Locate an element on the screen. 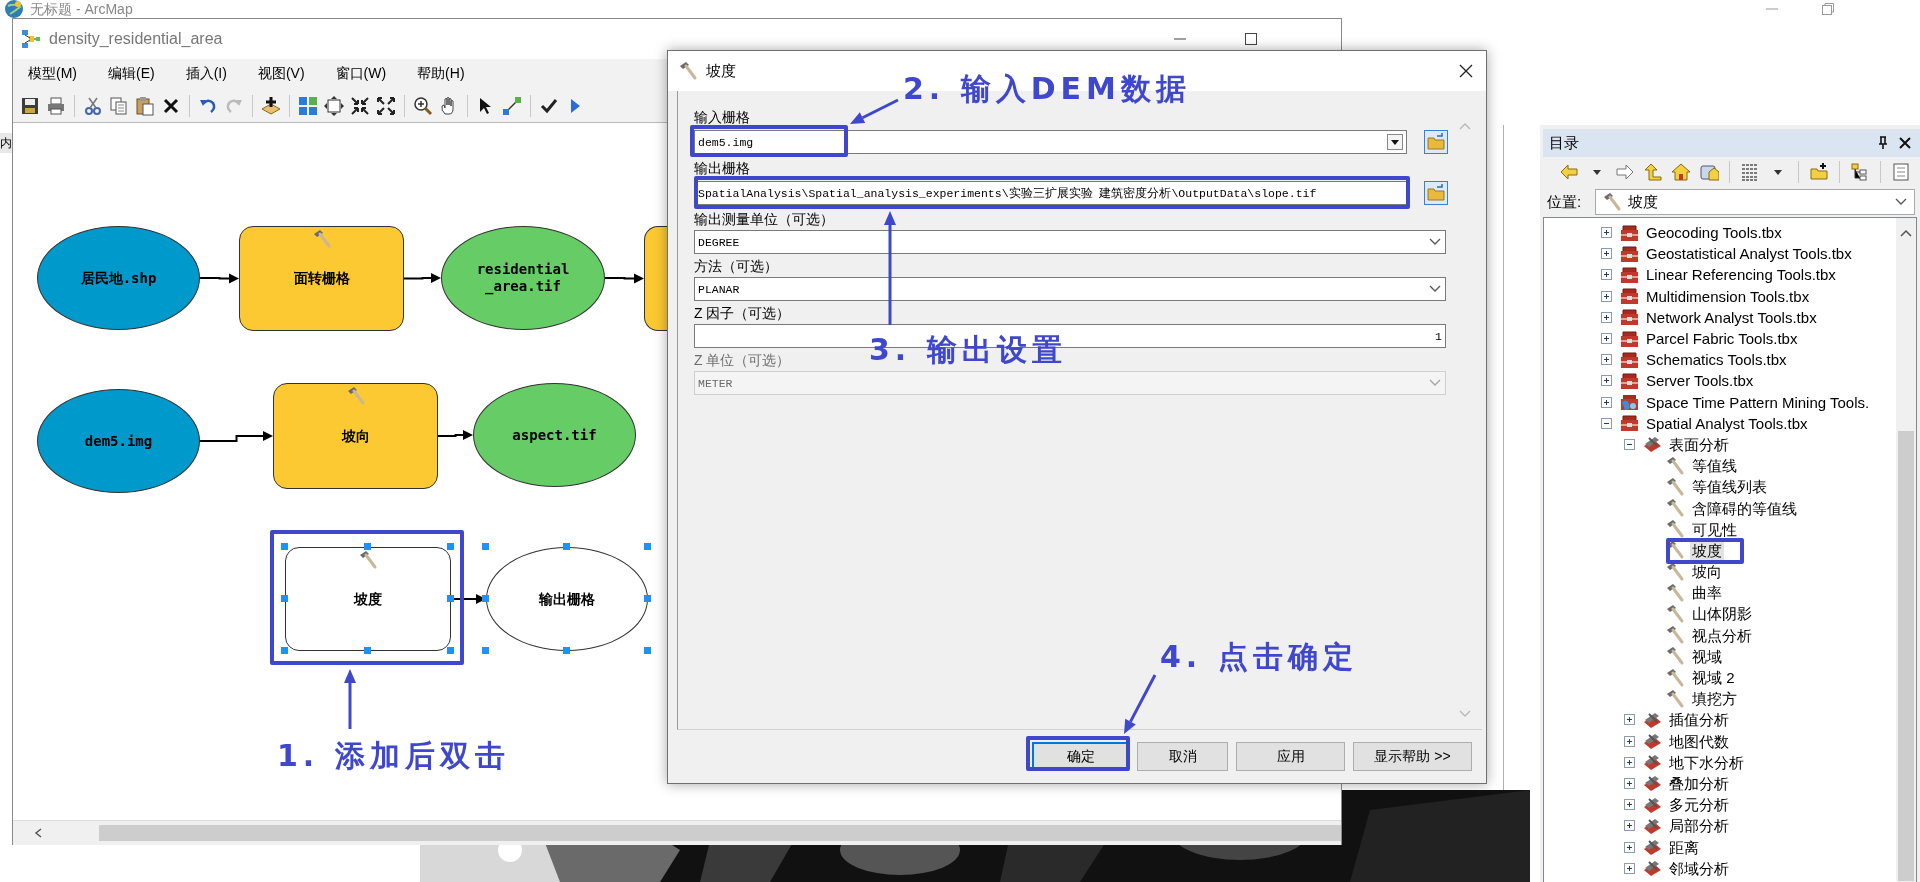  tree-item: 填挖方 is located at coordinates (1714, 699).